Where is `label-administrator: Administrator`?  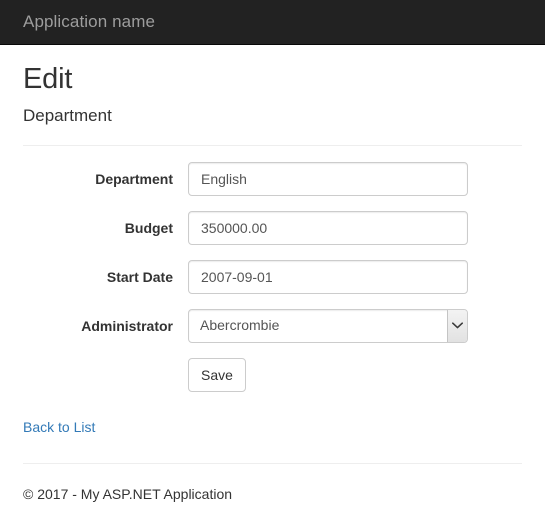
label-administrator: Administrator is located at coordinates (127, 325).